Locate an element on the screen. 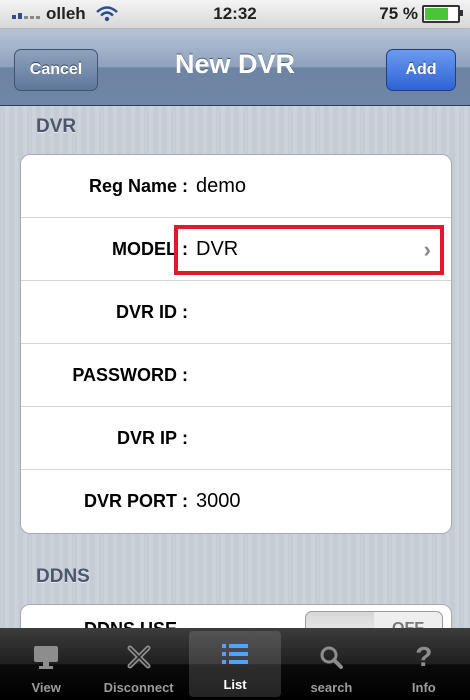 The image size is (470, 700). password-label: PASSWORD is located at coordinates (124, 375).